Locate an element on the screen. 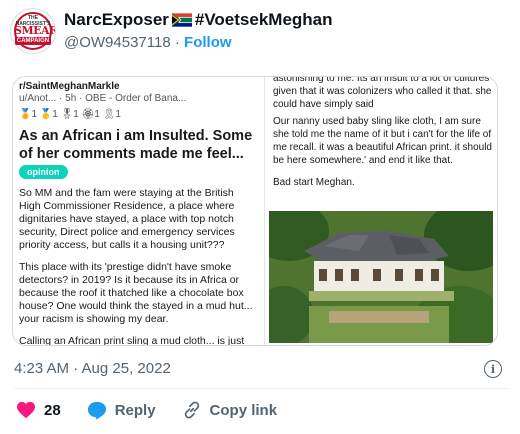  opinion-flair: opinion is located at coordinates (43, 172).